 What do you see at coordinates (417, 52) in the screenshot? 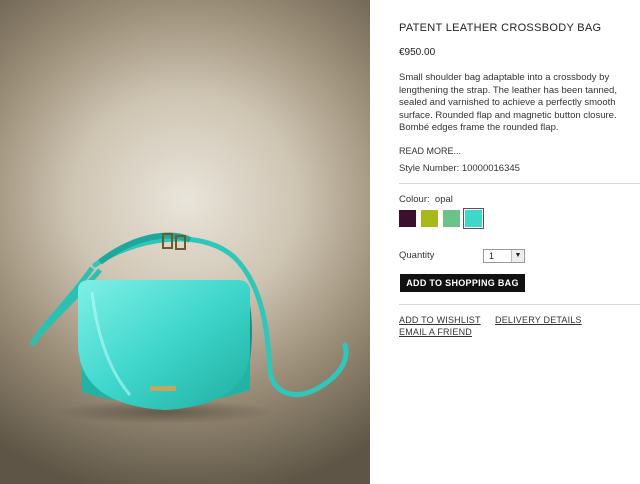
I see `product-price: €950.00` at bounding box center [417, 52].